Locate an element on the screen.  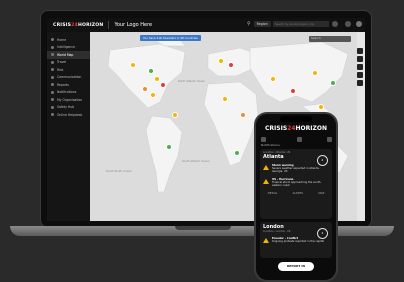
sidebar-item-notifications: Notifications is located at coordinates (68, 93).